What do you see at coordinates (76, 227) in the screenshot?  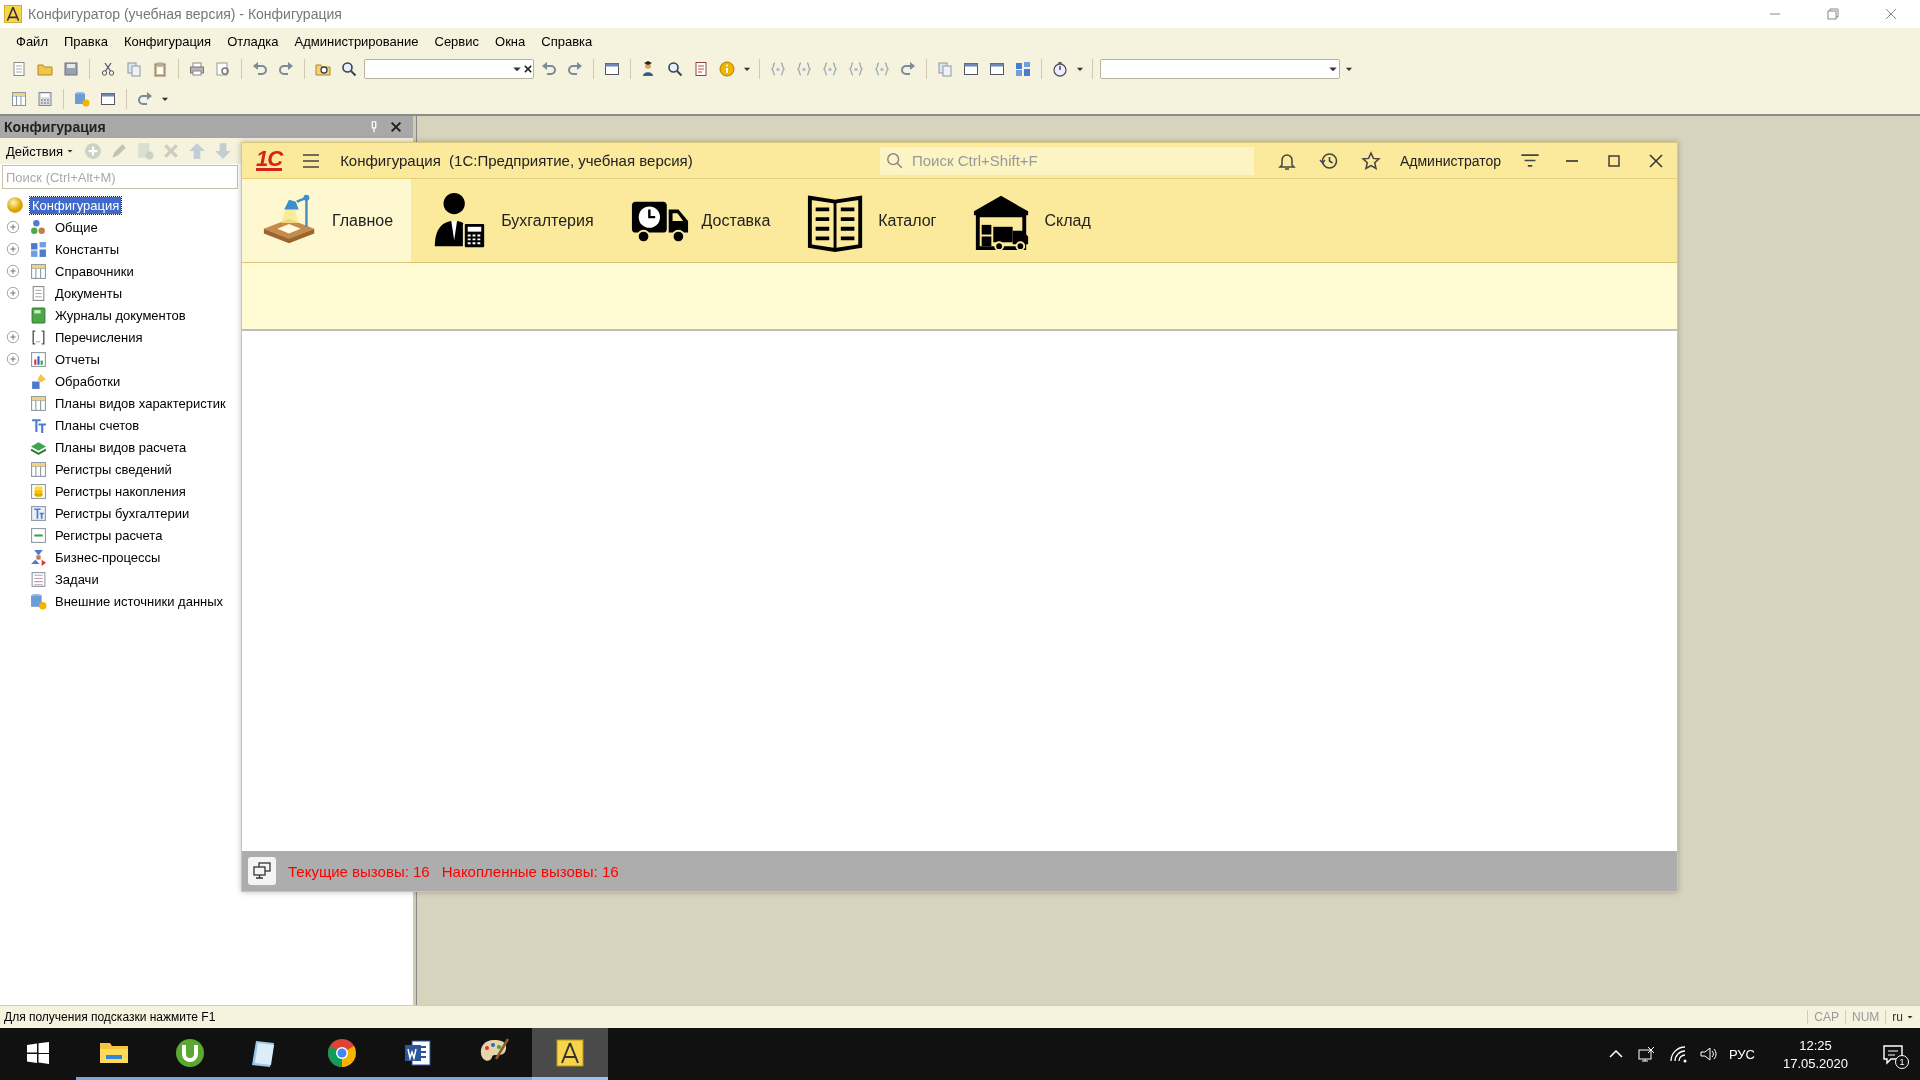 I see `tree-item: Общие` at bounding box center [76, 227].